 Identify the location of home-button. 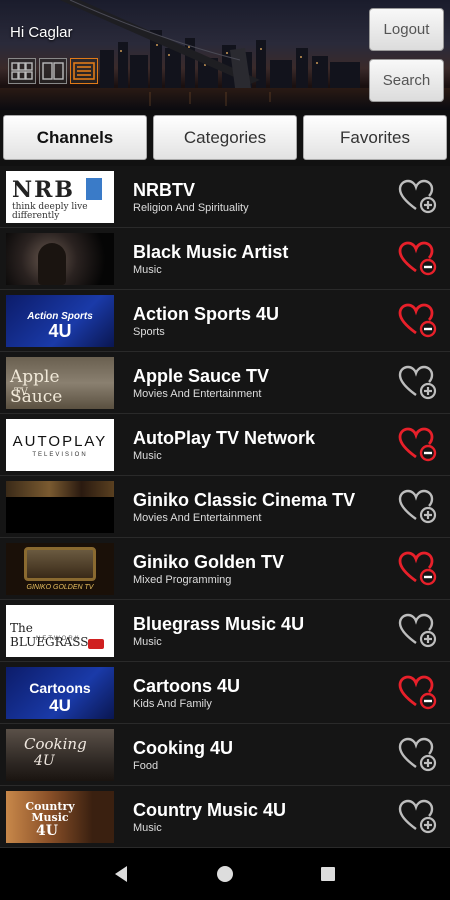
(225, 874).